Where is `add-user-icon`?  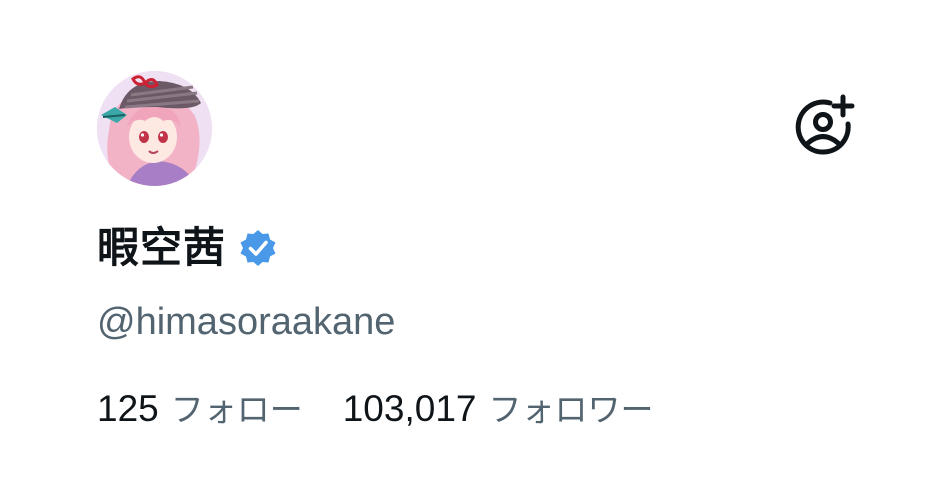 add-user-icon is located at coordinates (825, 124).